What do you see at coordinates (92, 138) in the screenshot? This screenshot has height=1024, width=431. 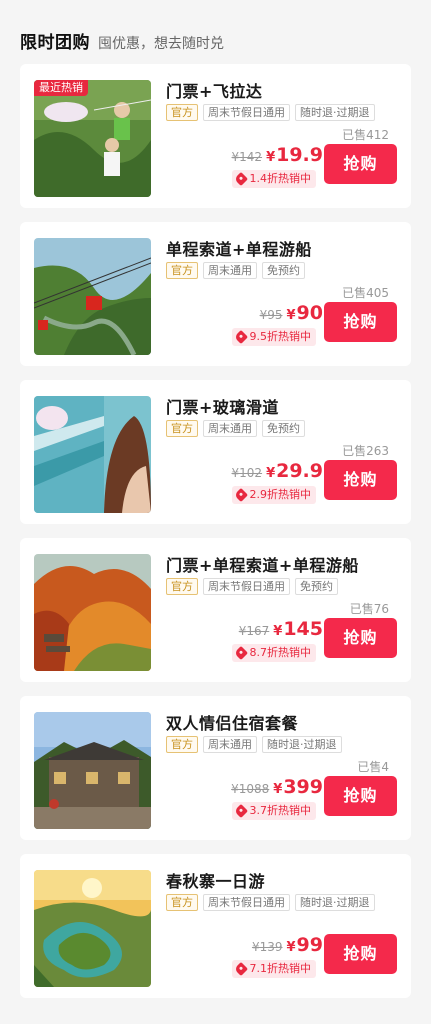 I see `product-image: 最近热销` at bounding box center [92, 138].